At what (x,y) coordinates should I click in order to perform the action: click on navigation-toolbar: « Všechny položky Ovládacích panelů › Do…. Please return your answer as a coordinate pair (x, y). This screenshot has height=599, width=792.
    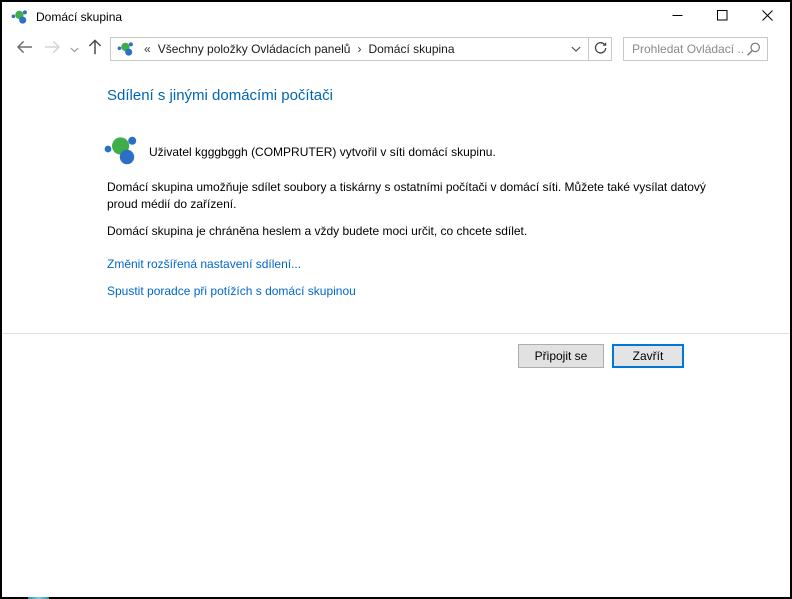
    Looking at the image, I should click on (396, 49).